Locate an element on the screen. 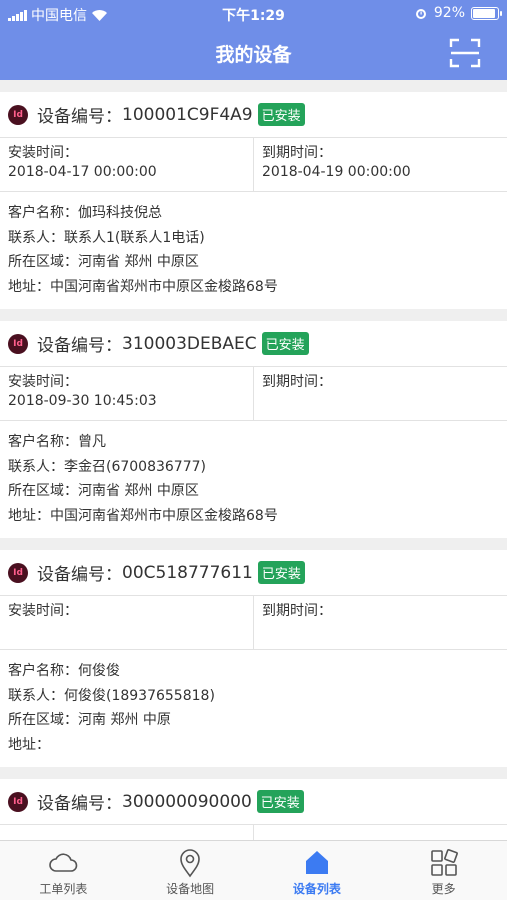 This screenshot has width=507, height=900. tab-more: 更多 is located at coordinates (443, 870).